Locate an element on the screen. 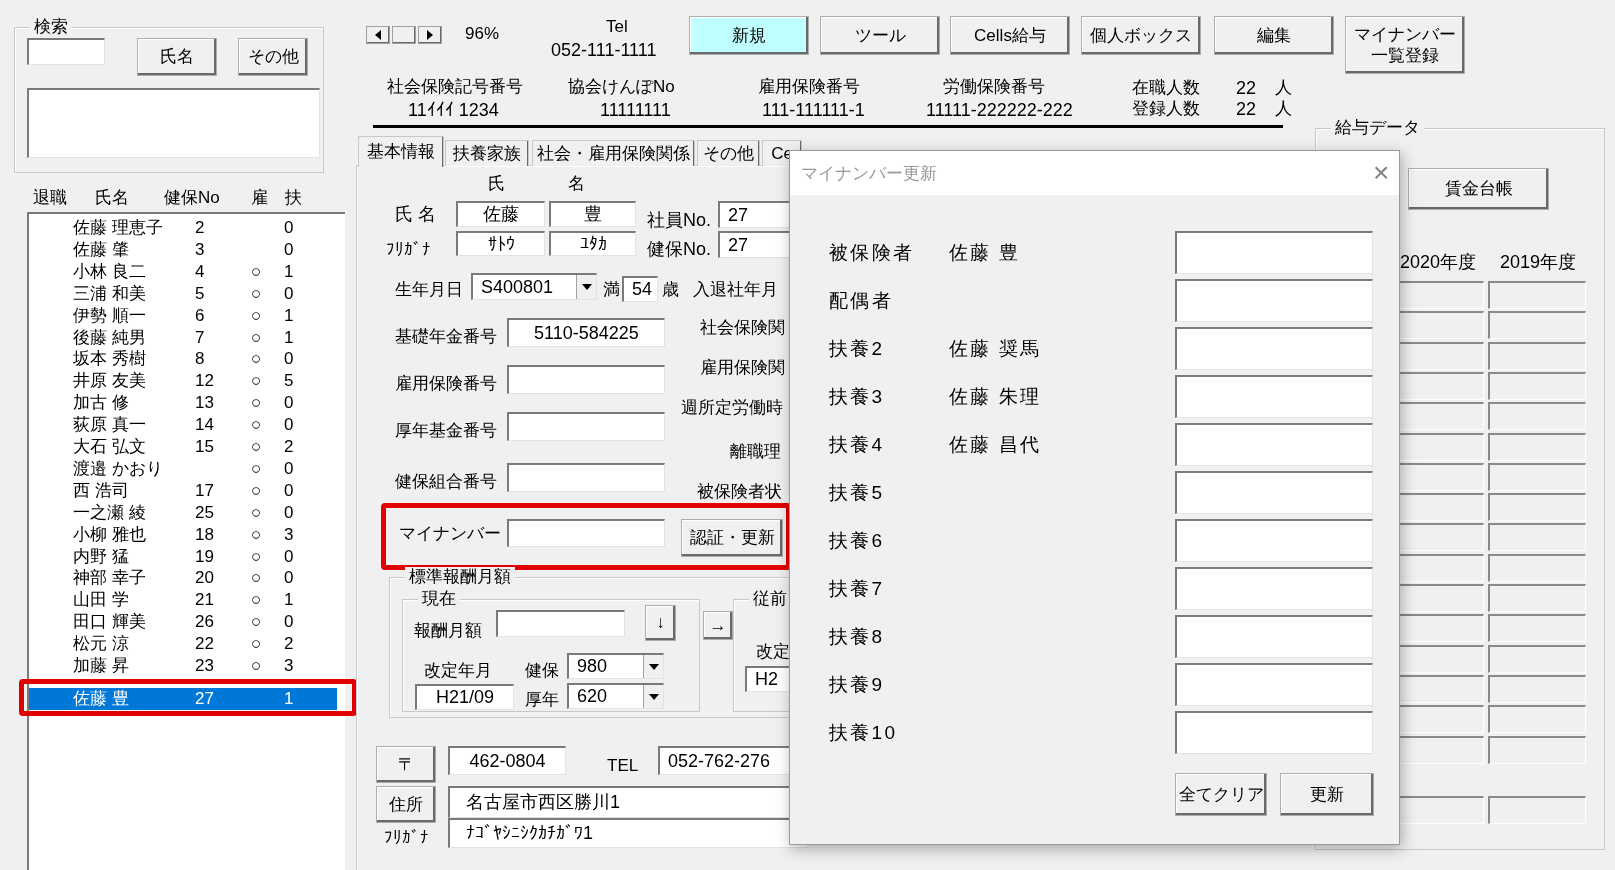 This screenshot has width=1615, height=870. list-row: 坂本 秀樹 8 ○ 0 is located at coordinates (183, 359).